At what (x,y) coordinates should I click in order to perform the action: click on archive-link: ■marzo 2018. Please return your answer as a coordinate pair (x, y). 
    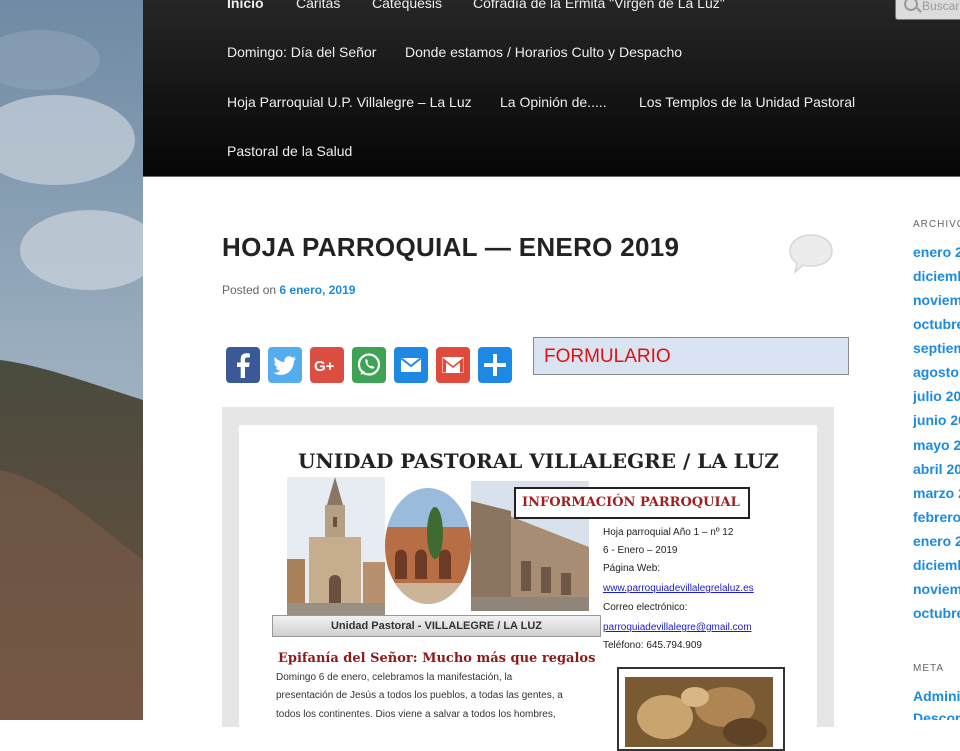
    Looking at the image, I should click on (936, 493).